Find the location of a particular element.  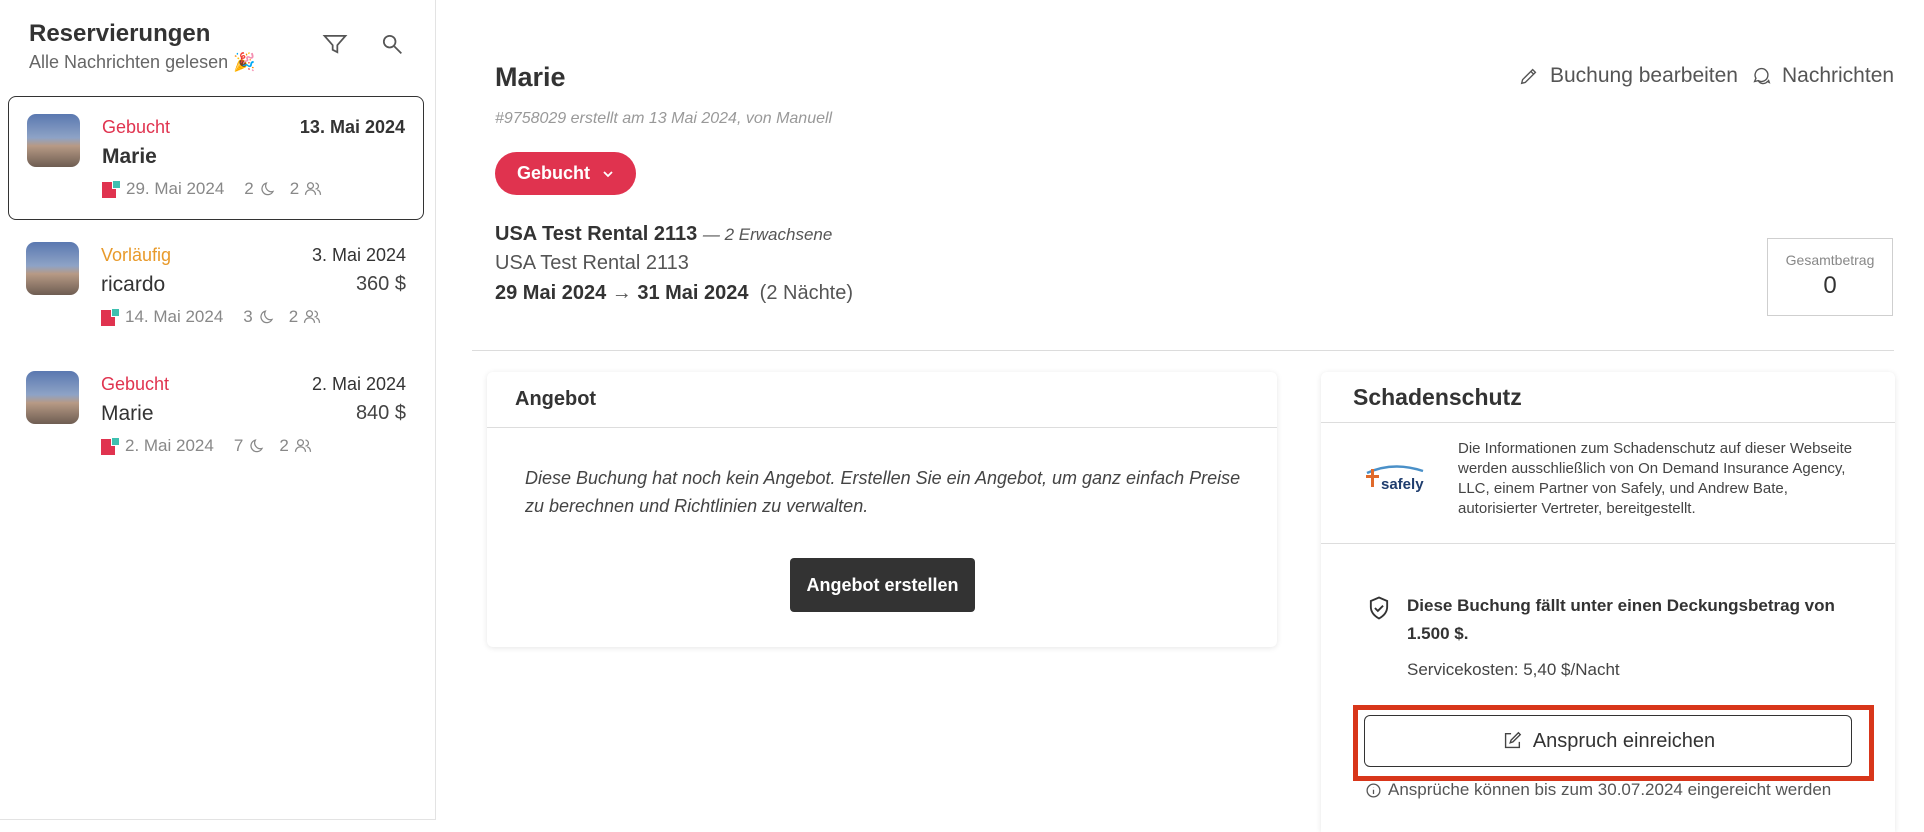

nights-count: 3 is located at coordinates (259, 317).